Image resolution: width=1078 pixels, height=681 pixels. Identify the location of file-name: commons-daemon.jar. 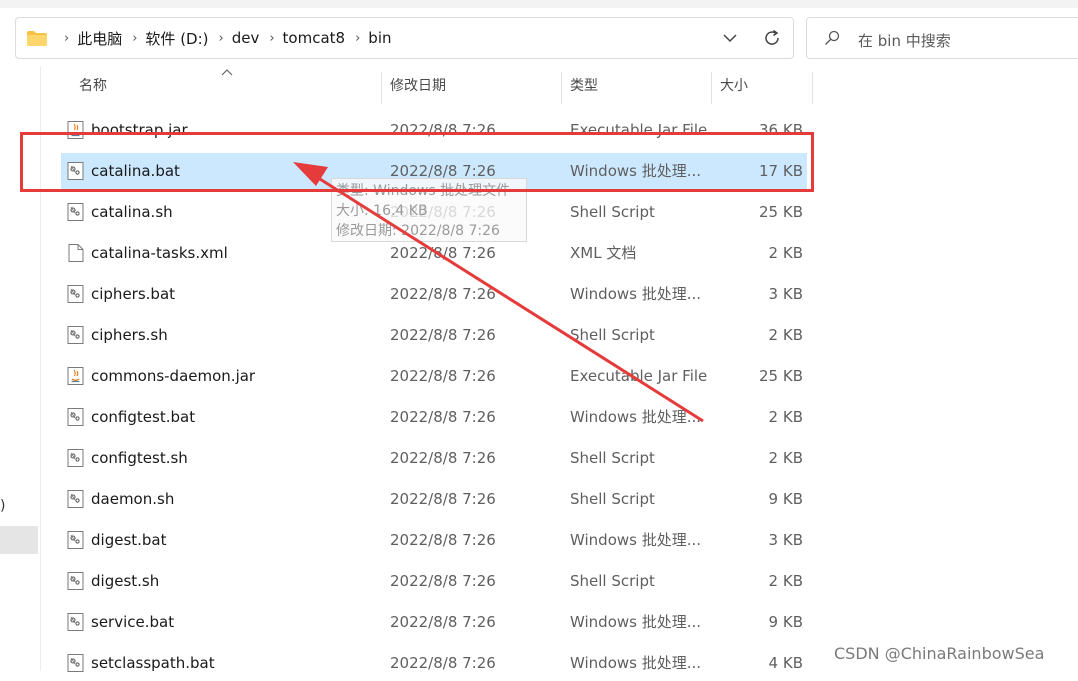
(173, 376).